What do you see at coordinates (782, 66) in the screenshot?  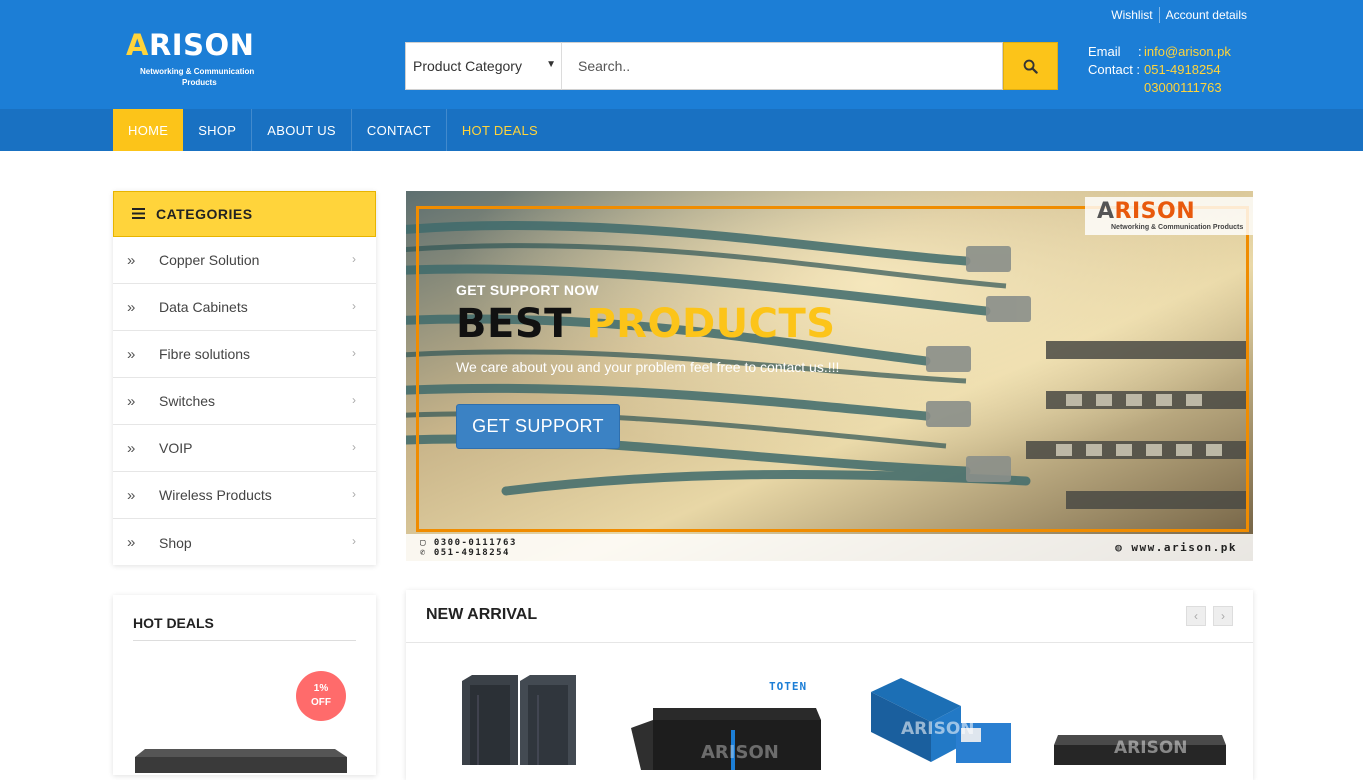 I see `search-input` at bounding box center [782, 66].